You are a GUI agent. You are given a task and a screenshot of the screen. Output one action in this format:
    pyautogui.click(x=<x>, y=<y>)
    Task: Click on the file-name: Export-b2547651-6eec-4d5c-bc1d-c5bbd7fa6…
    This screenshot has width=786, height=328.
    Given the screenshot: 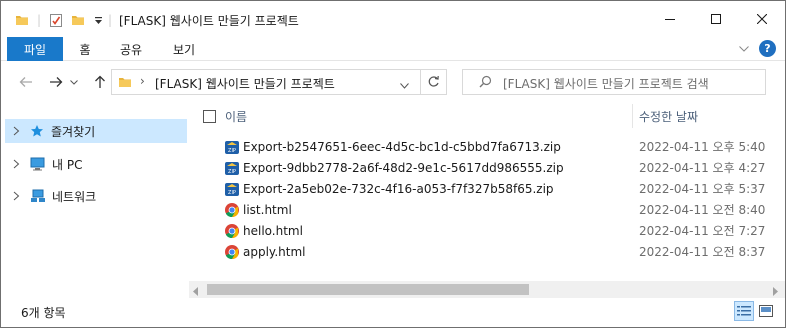 What is the action you would take?
    pyautogui.click(x=402, y=146)
    